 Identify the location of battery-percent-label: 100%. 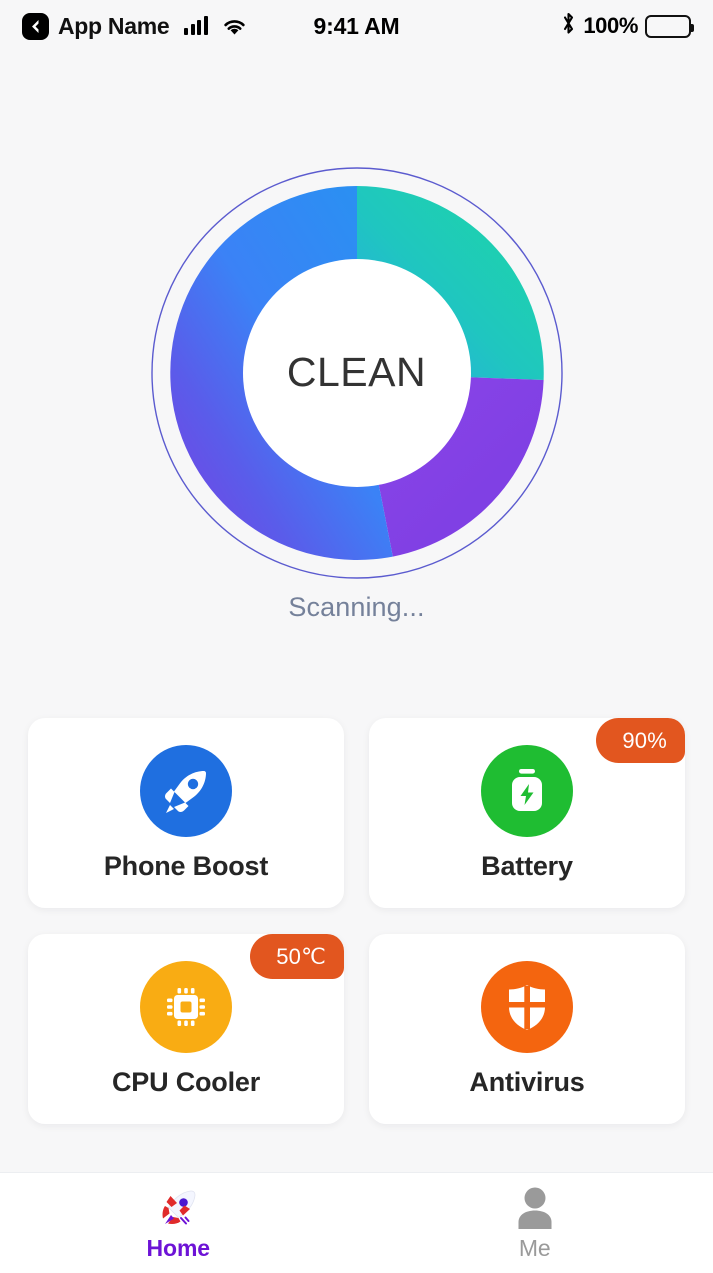
(610, 25).